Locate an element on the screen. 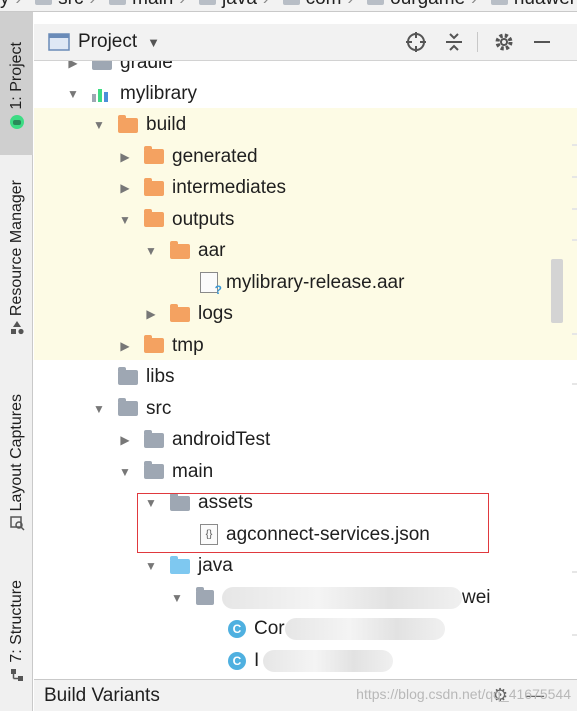 This screenshot has width=577, height=711. tree-row-mylibrary-release-aar: ? mylibrary-release.aar is located at coordinates (305, 283).